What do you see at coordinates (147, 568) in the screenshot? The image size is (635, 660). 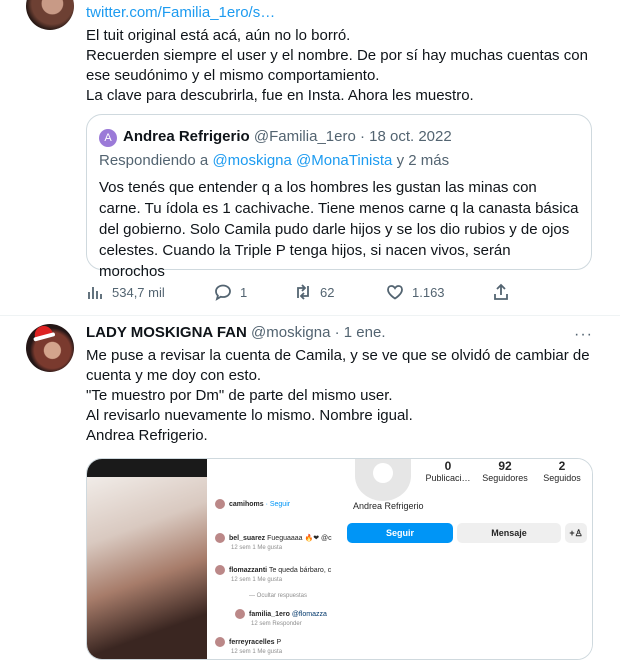 I see `instagram-photo` at bounding box center [147, 568].